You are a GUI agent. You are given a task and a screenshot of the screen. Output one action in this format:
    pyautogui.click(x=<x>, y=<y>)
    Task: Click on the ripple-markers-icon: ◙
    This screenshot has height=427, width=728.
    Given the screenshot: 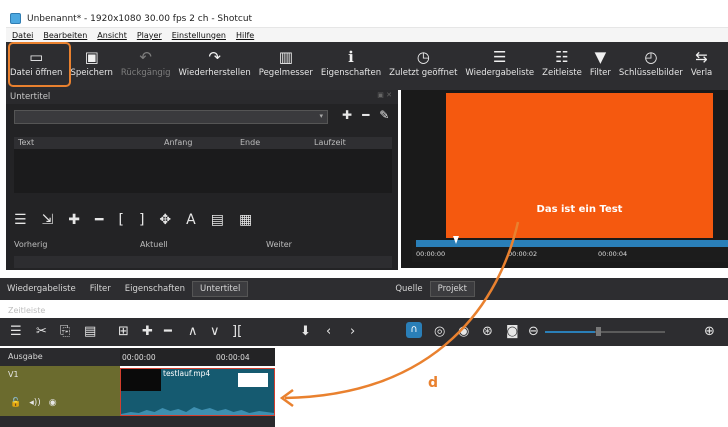 What is the action you would take?
    pyautogui.click(x=512, y=331)
    